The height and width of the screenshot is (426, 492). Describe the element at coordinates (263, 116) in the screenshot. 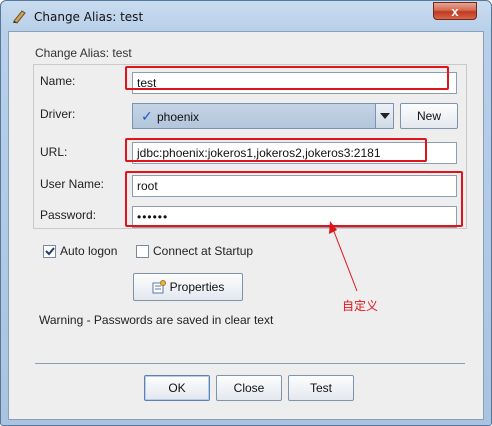

I see `driver-select: ✓ phoenix` at that location.